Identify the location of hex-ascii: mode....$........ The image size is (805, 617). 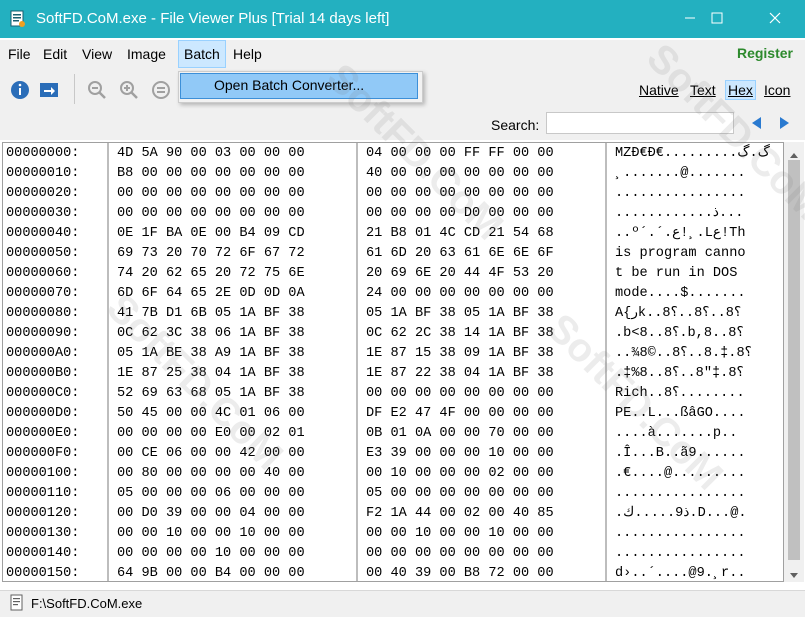
(680, 294).